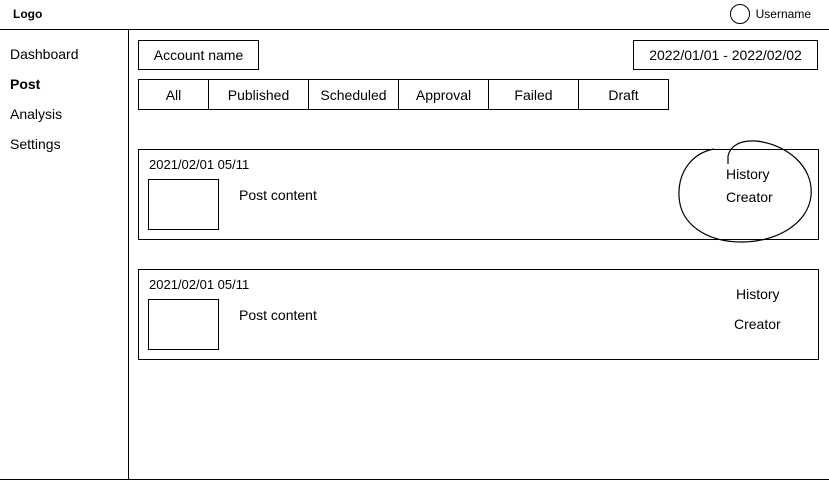 Image resolution: width=829 pixels, height=481 pixels. I want to click on top-bar: Logo Username, so click(414, 15).